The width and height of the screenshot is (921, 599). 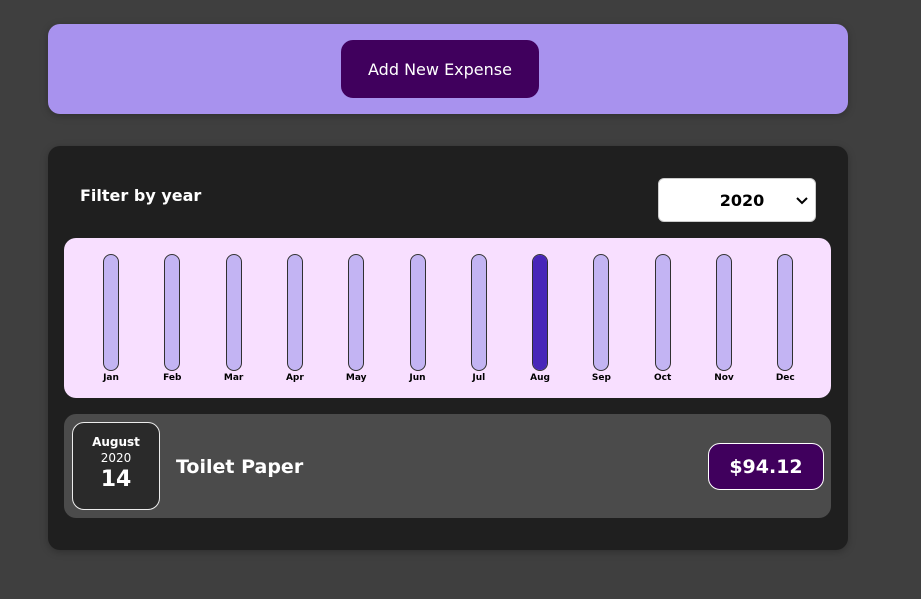 I want to click on year-select: 2020, so click(x=737, y=200).